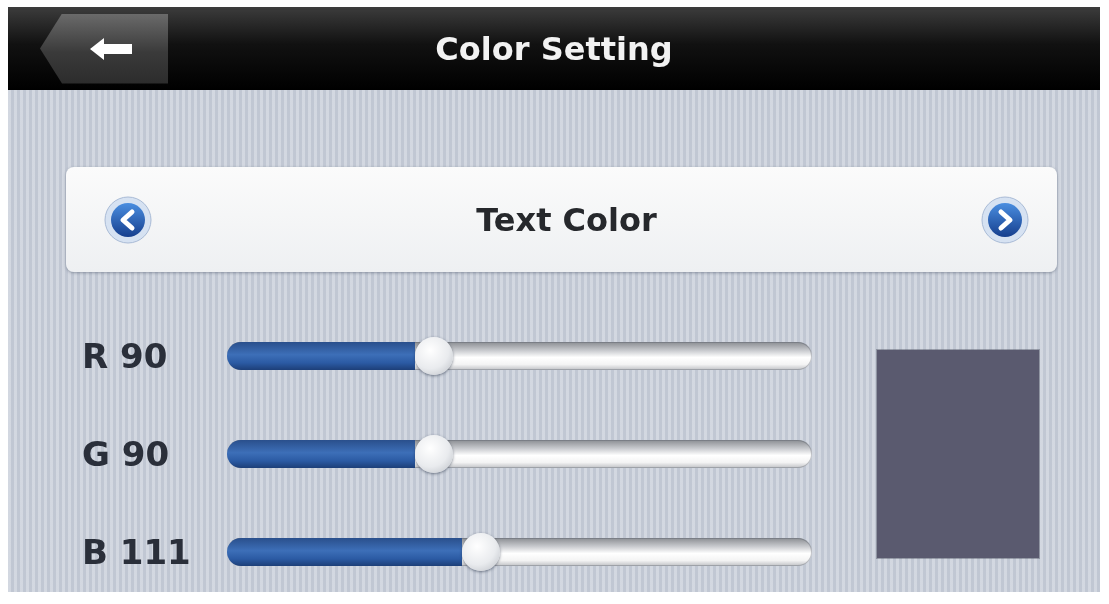 Image resolution: width=1109 pixels, height=604 pixels. I want to click on chevron-right-icon, so click(1005, 219).